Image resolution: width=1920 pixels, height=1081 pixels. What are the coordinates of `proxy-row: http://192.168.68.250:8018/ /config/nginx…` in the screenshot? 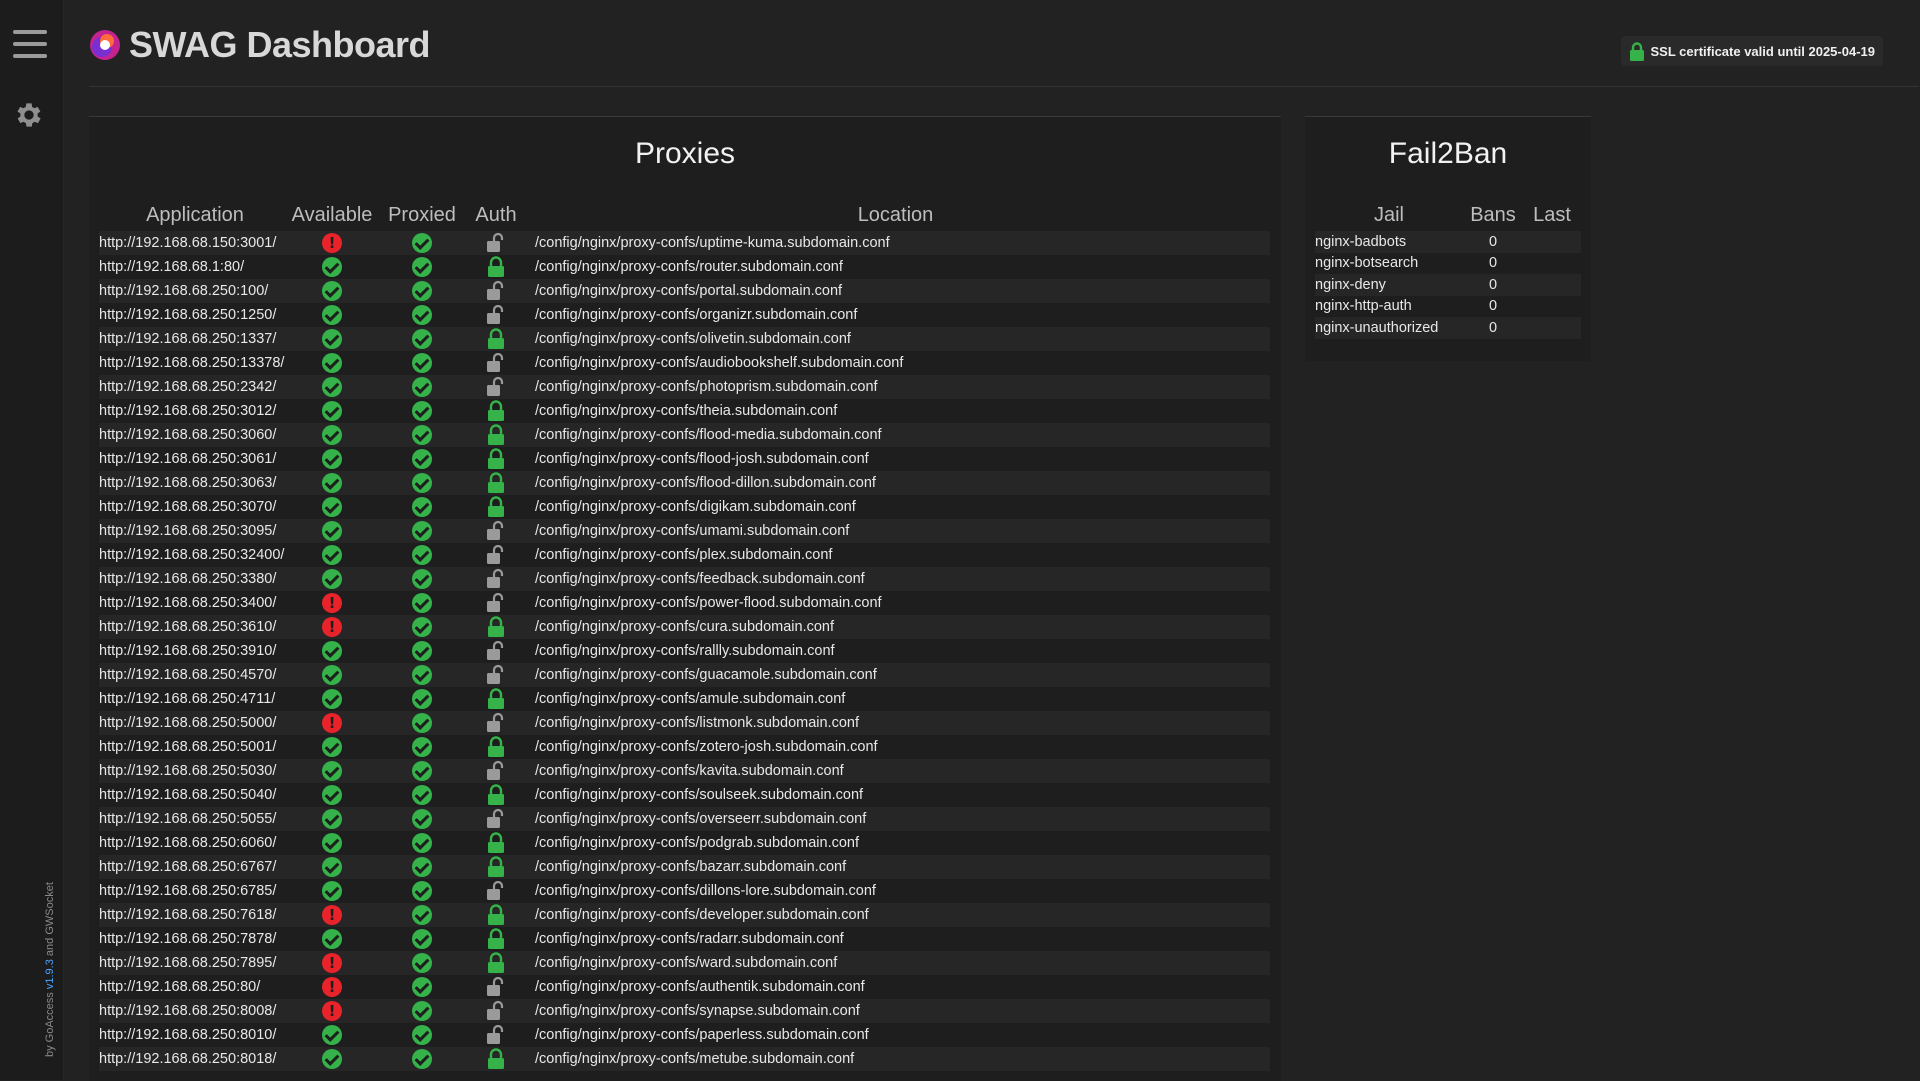 It's located at (684, 1059).